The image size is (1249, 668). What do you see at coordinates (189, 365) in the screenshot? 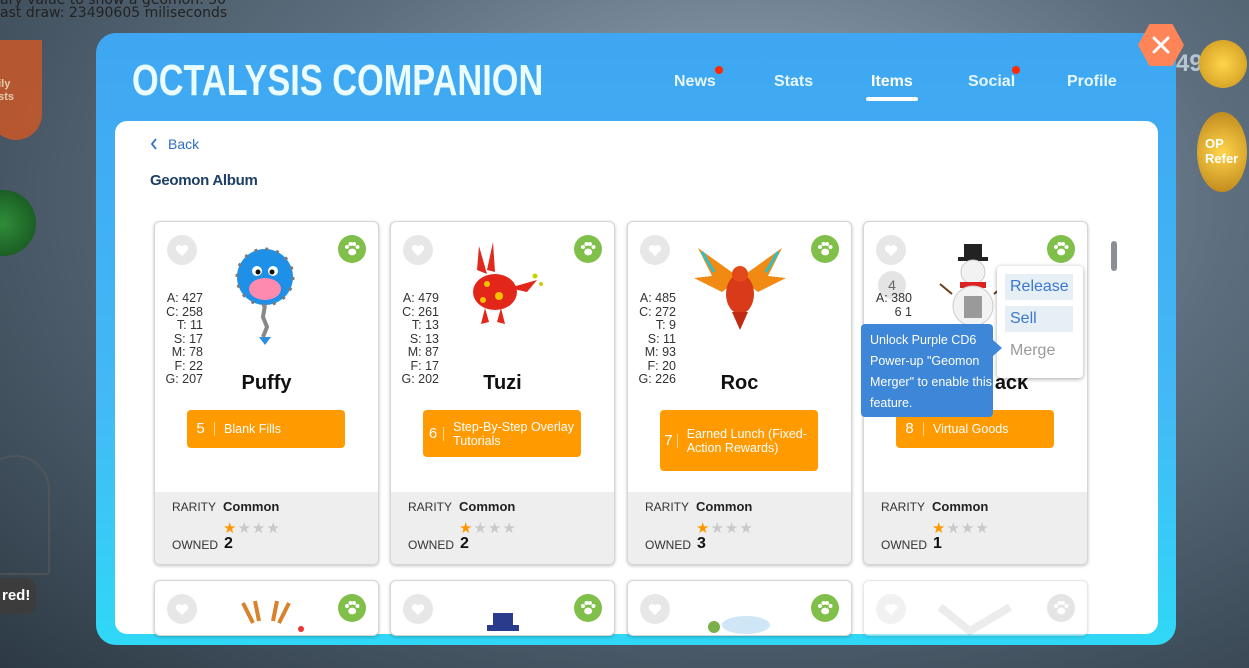
I see `stat-line: F: 22` at bounding box center [189, 365].